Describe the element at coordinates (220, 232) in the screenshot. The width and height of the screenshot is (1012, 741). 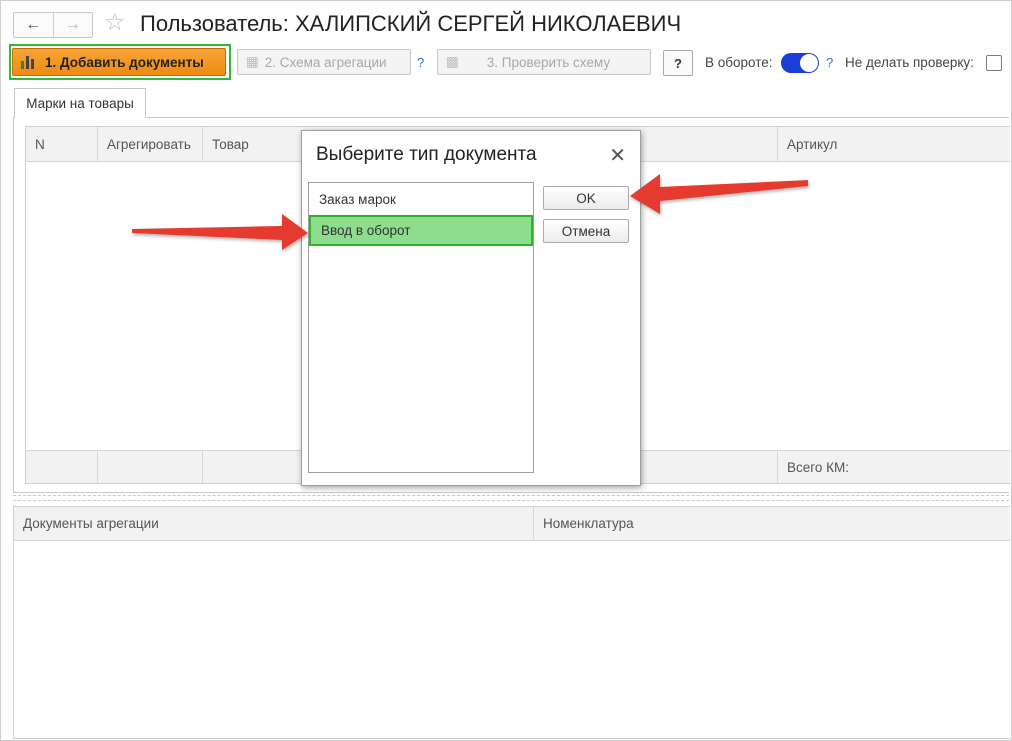
I see `arrow-to-list-item` at that location.